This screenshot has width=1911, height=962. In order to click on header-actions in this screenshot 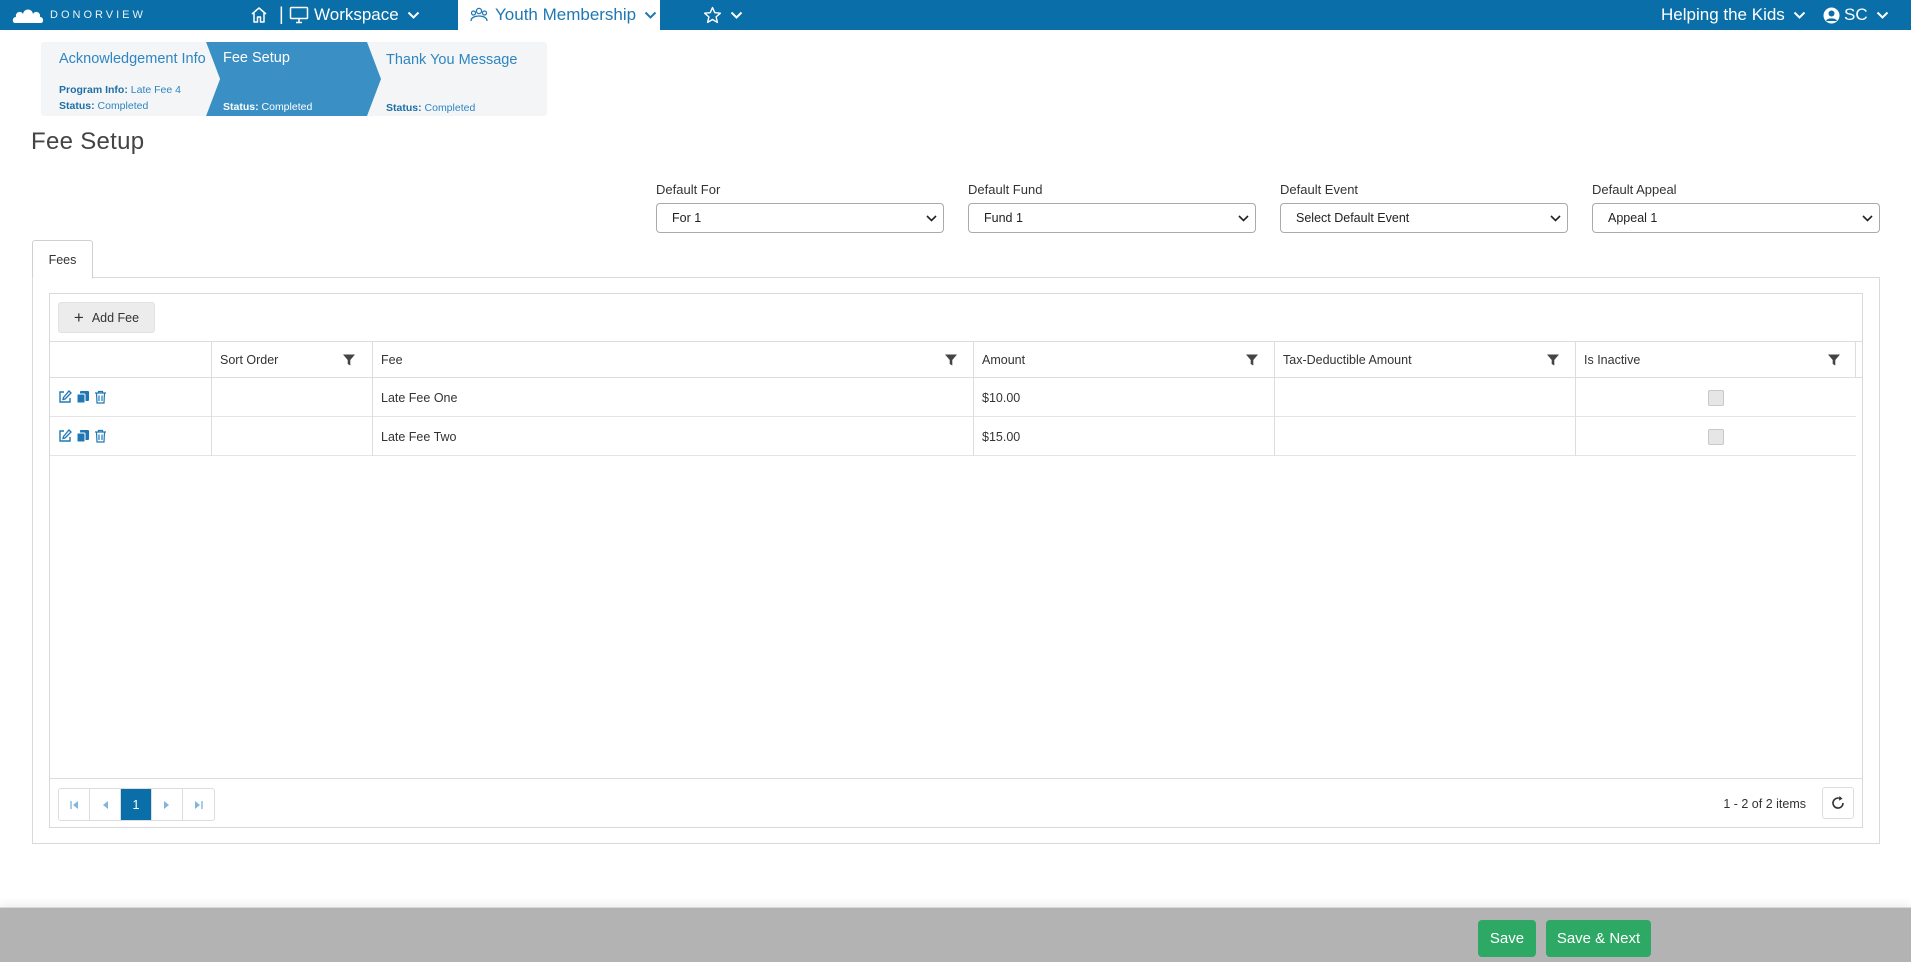, I will do `click(130, 360)`.